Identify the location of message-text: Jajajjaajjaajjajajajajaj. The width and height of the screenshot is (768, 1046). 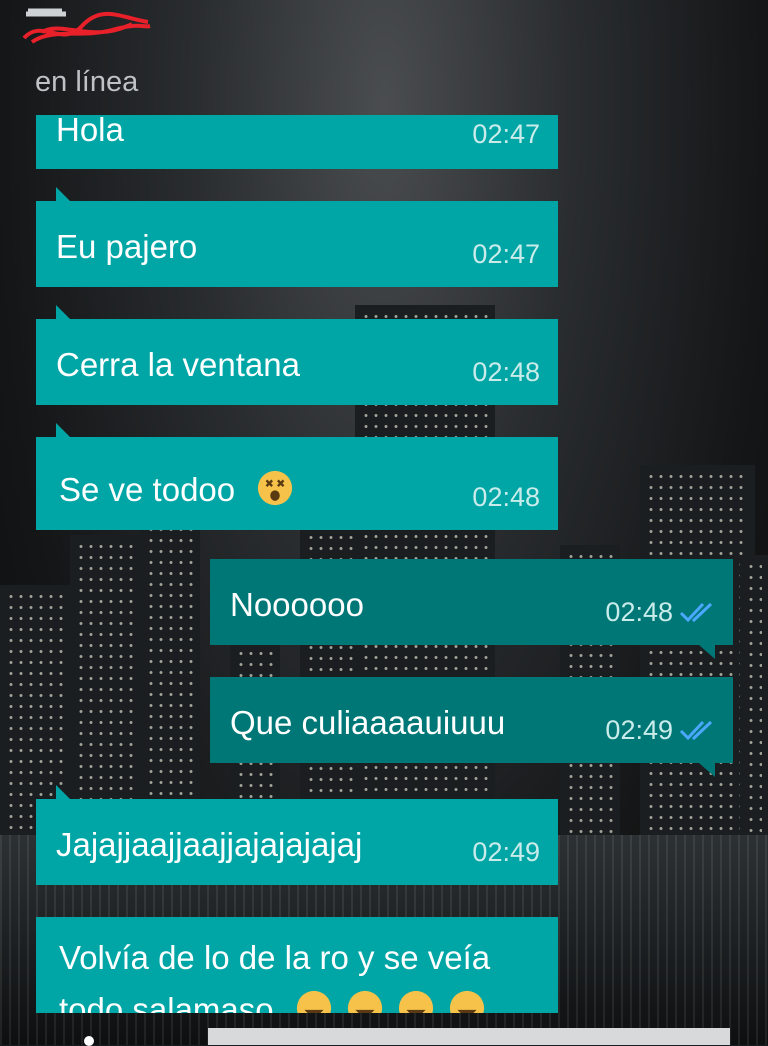
(209, 844).